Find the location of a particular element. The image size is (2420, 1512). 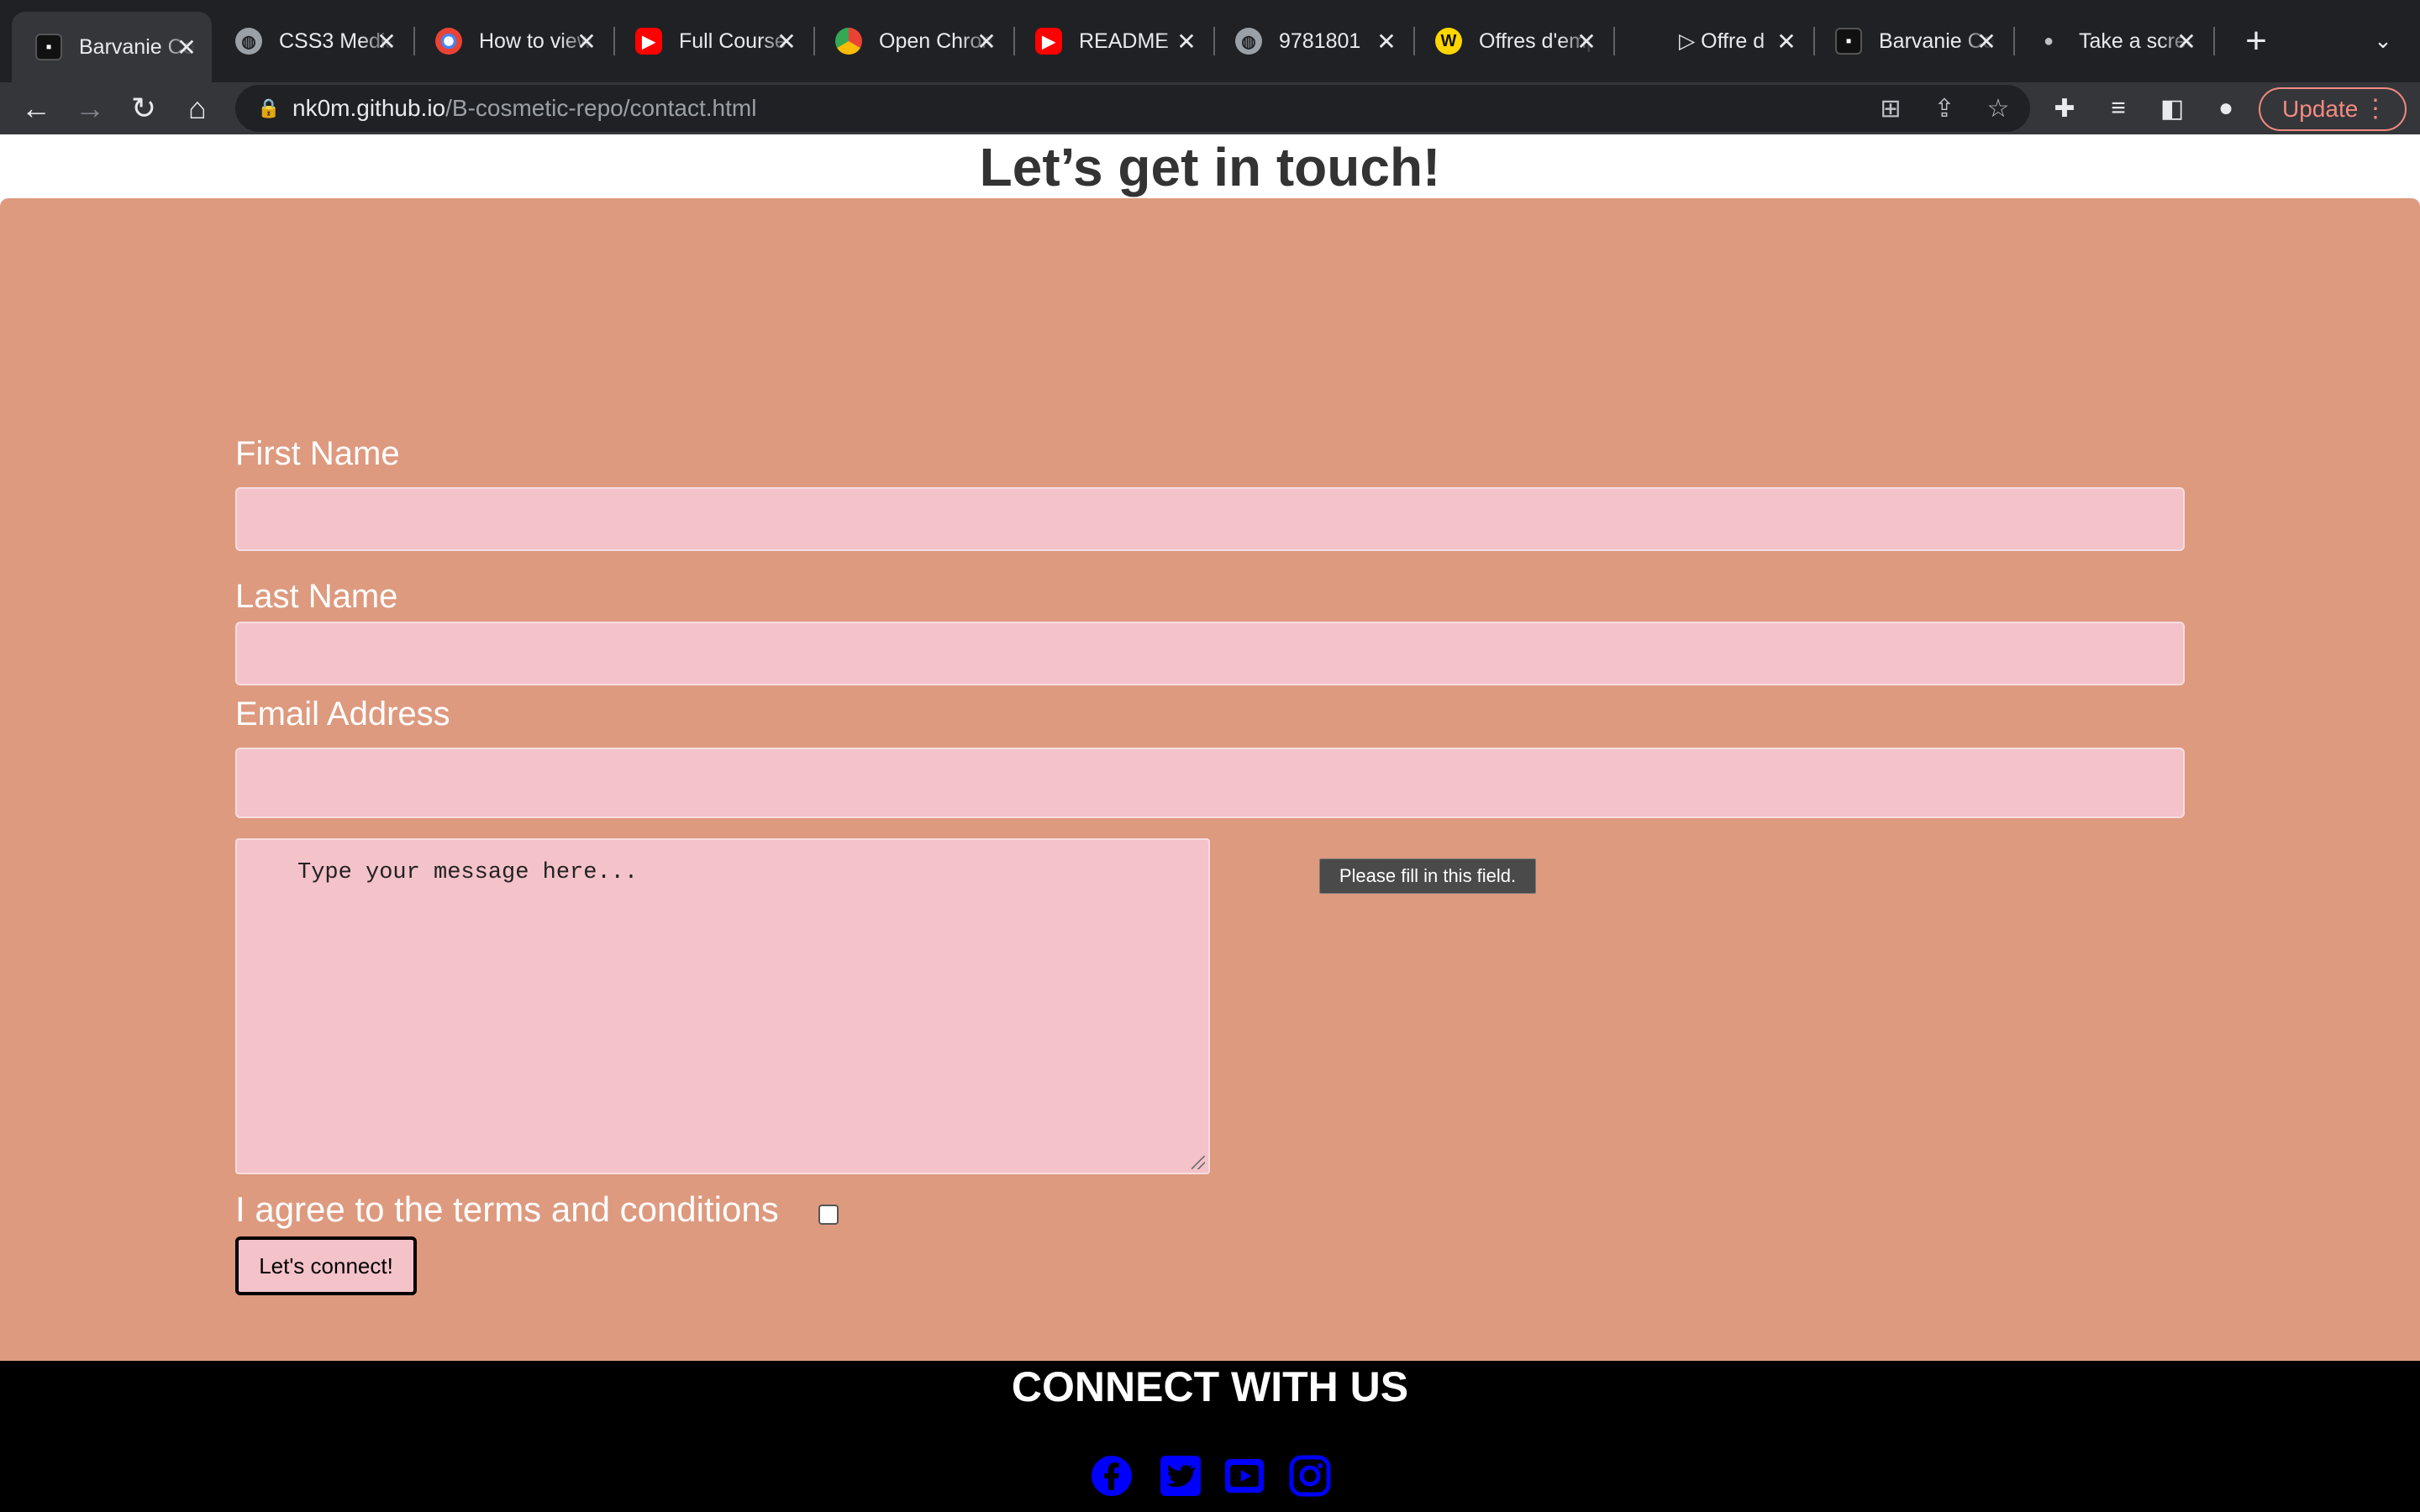

tab-isbn: ◍ 9781801 ✕ is located at coordinates (1312, 41).